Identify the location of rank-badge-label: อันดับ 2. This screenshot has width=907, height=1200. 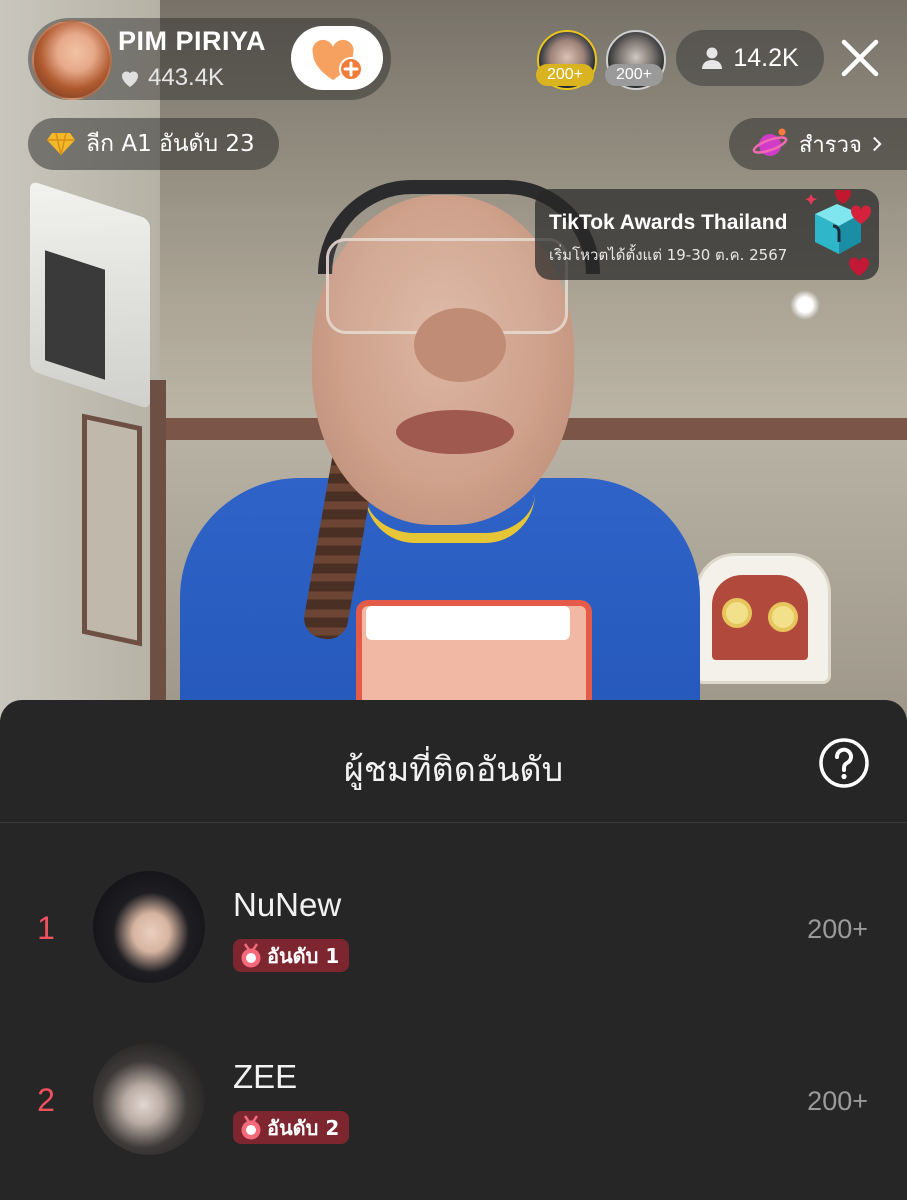
(303, 1127).